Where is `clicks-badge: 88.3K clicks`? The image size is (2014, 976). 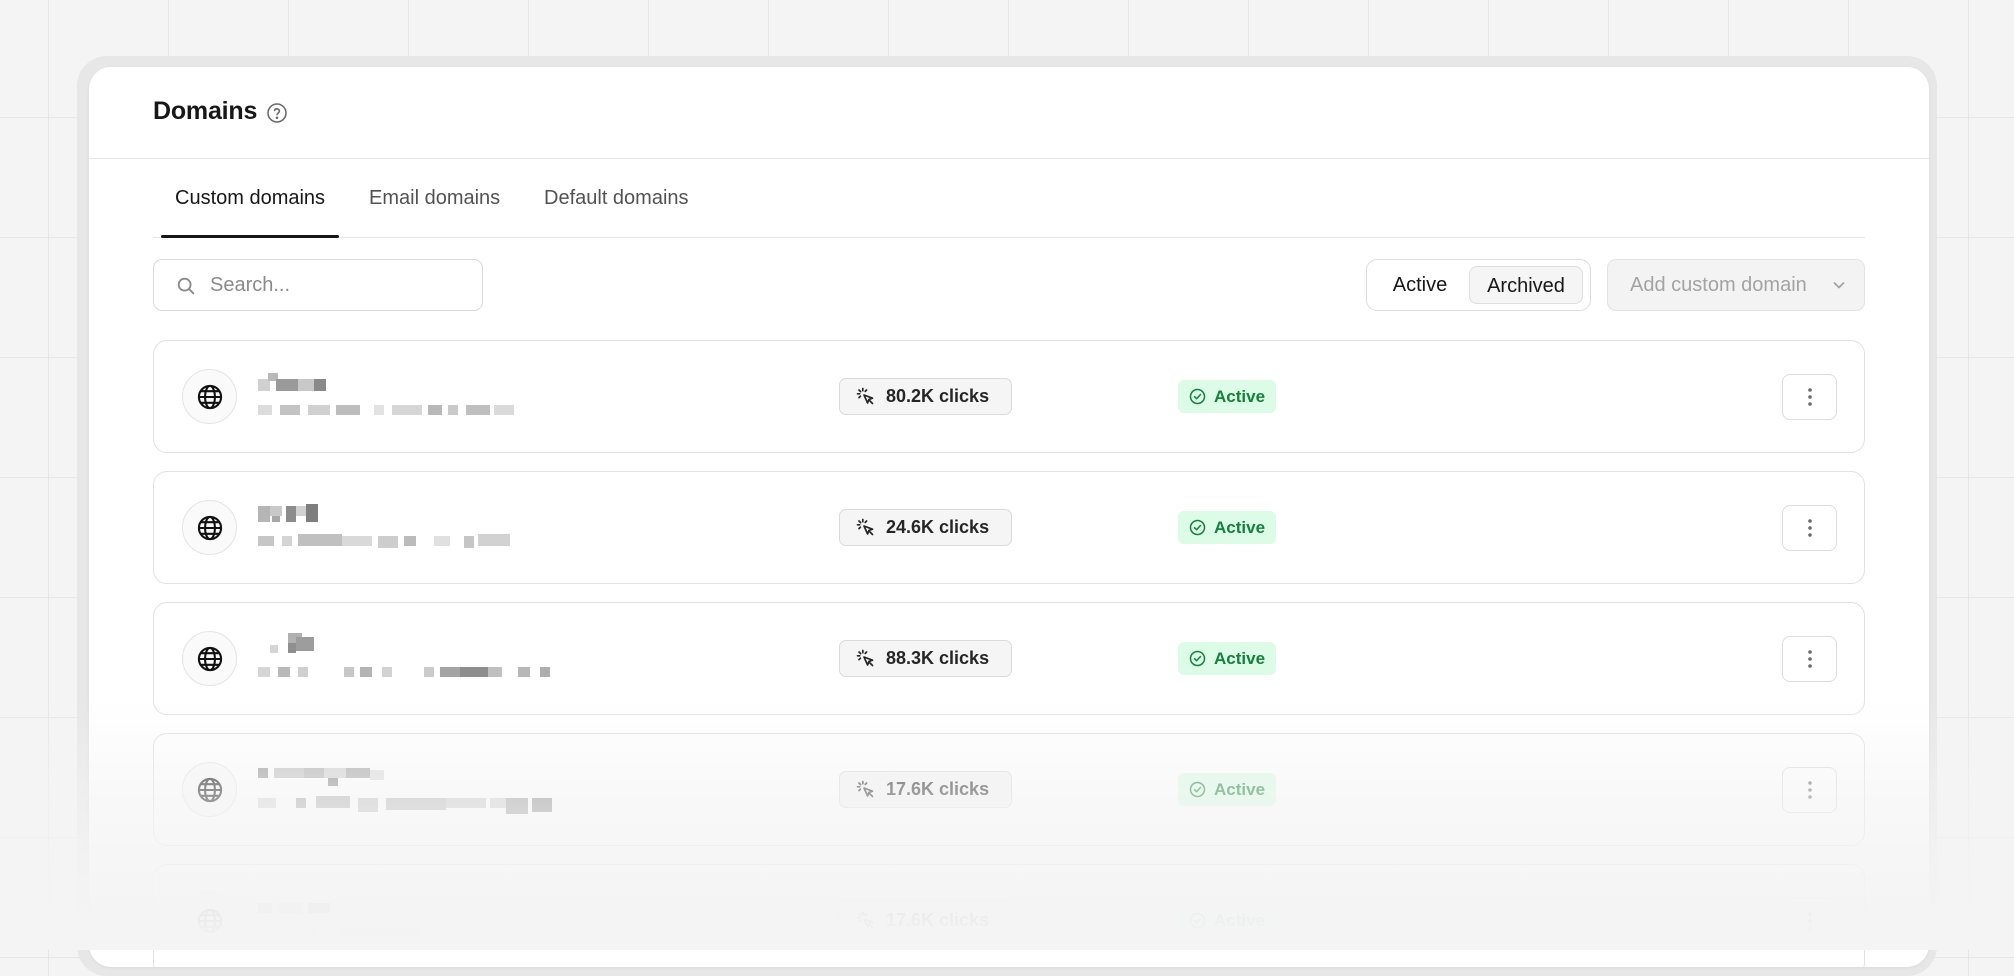 clicks-badge: 88.3K clicks is located at coordinates (926, 658).